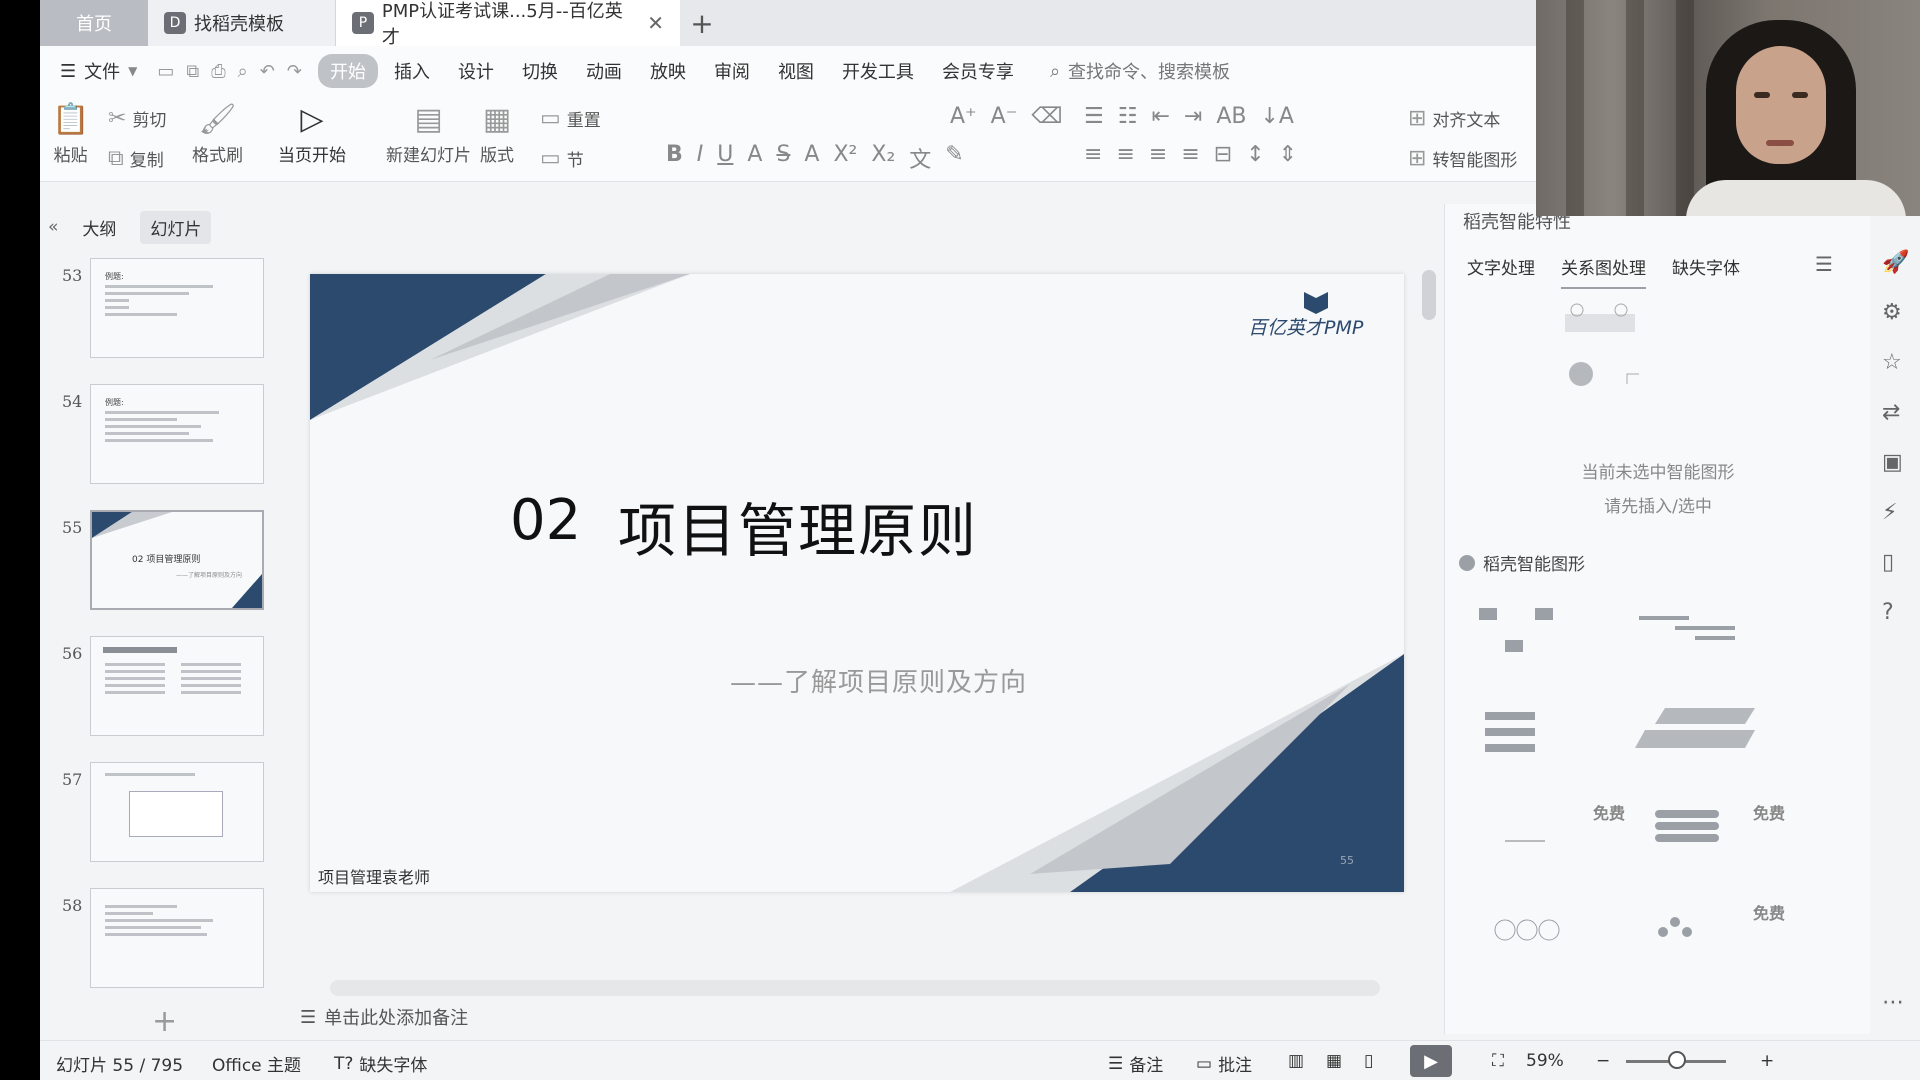 The width and height of the screenshot is (1920, 1080). Describe the element at coordinates (137, 118) in the screenshot. I see `cut-button: ✂ 剪切` at that location.